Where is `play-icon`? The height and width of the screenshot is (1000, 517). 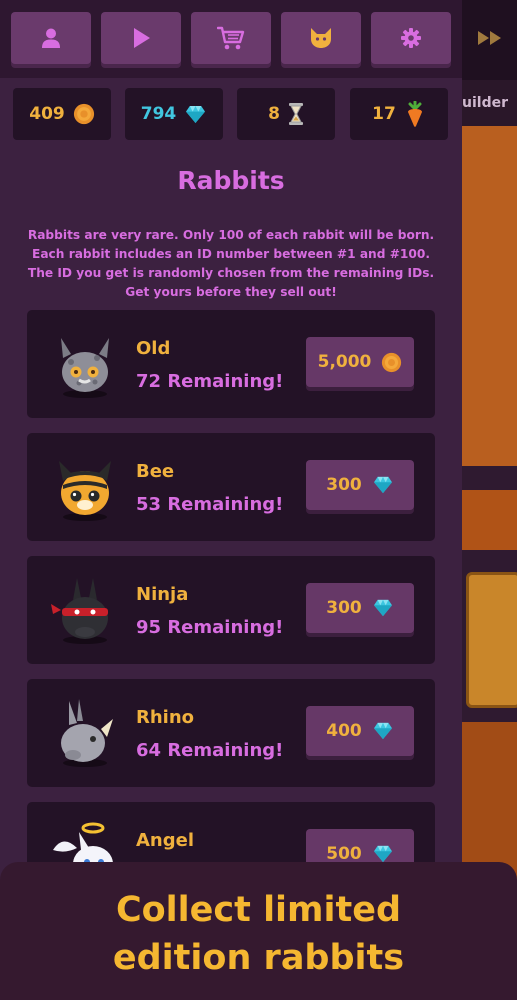 play-icon is located at coordinates (142, 38).